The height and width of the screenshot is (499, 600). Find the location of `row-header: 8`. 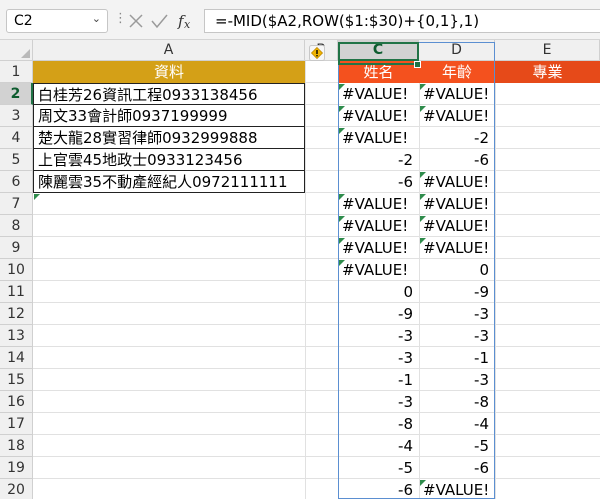

row-header: 8 is located at coordinates (16, 226).